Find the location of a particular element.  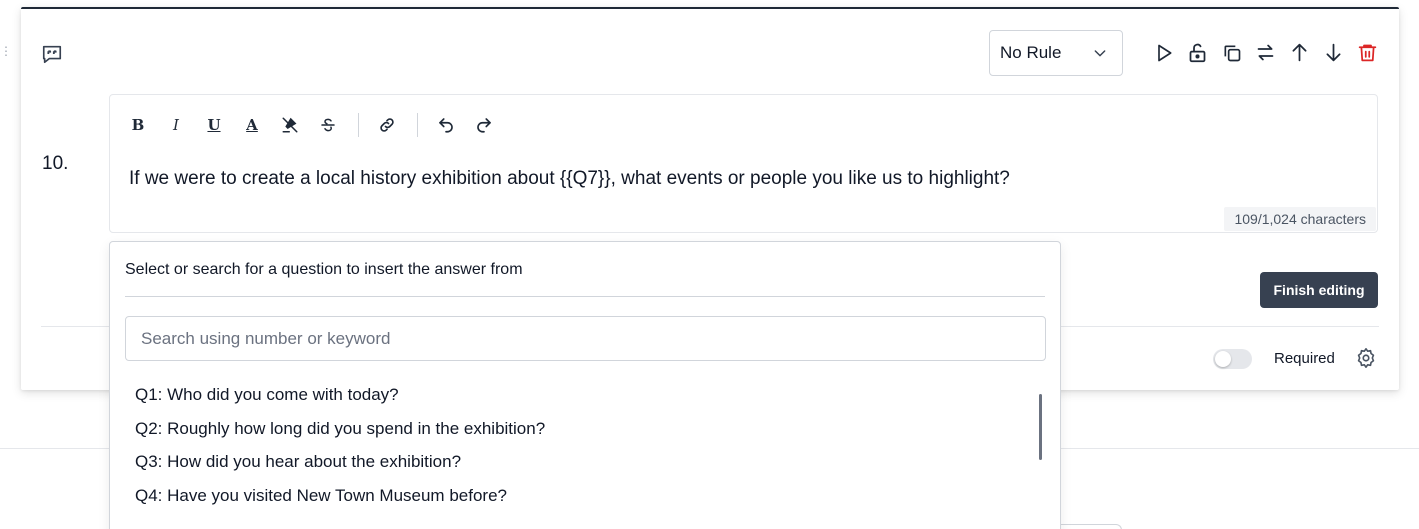

rule-select: No Rule is located at coordinates (1056, 53).